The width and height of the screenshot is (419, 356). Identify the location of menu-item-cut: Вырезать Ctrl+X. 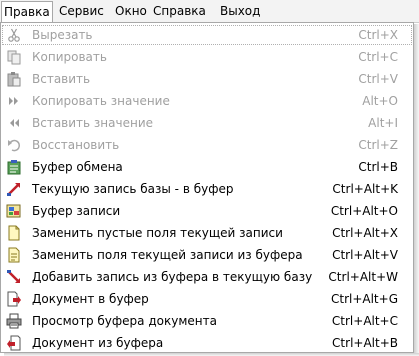
(207, 35).